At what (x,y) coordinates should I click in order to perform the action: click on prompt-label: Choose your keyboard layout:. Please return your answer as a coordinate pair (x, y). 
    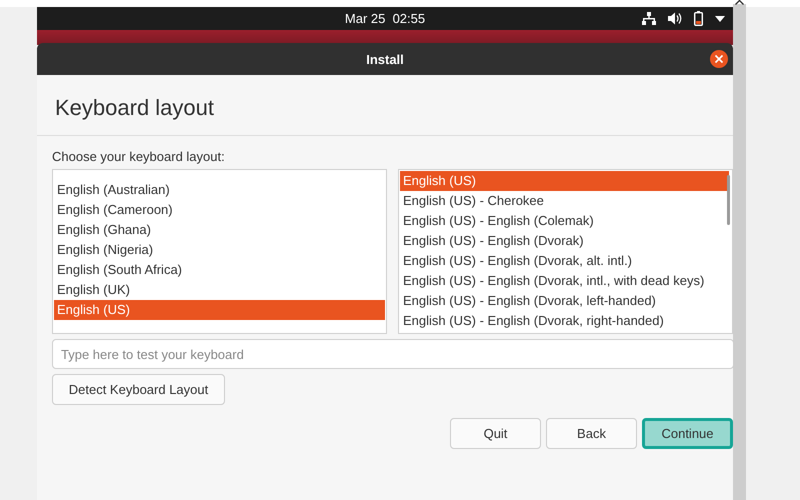
    Looking at the image, I should click on (139, 157).